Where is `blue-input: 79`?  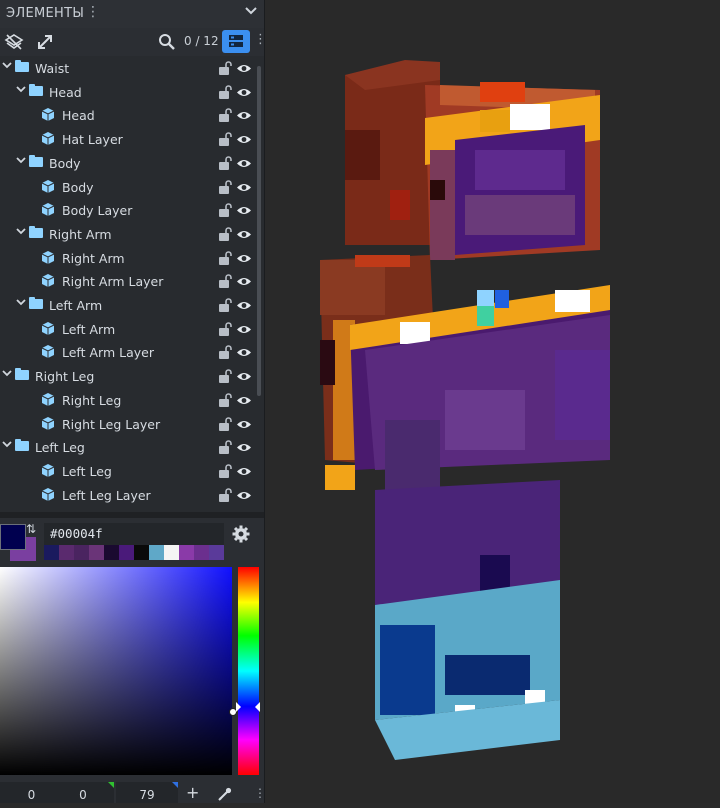 blue-input: 79 is located at coordinates (147, 792).